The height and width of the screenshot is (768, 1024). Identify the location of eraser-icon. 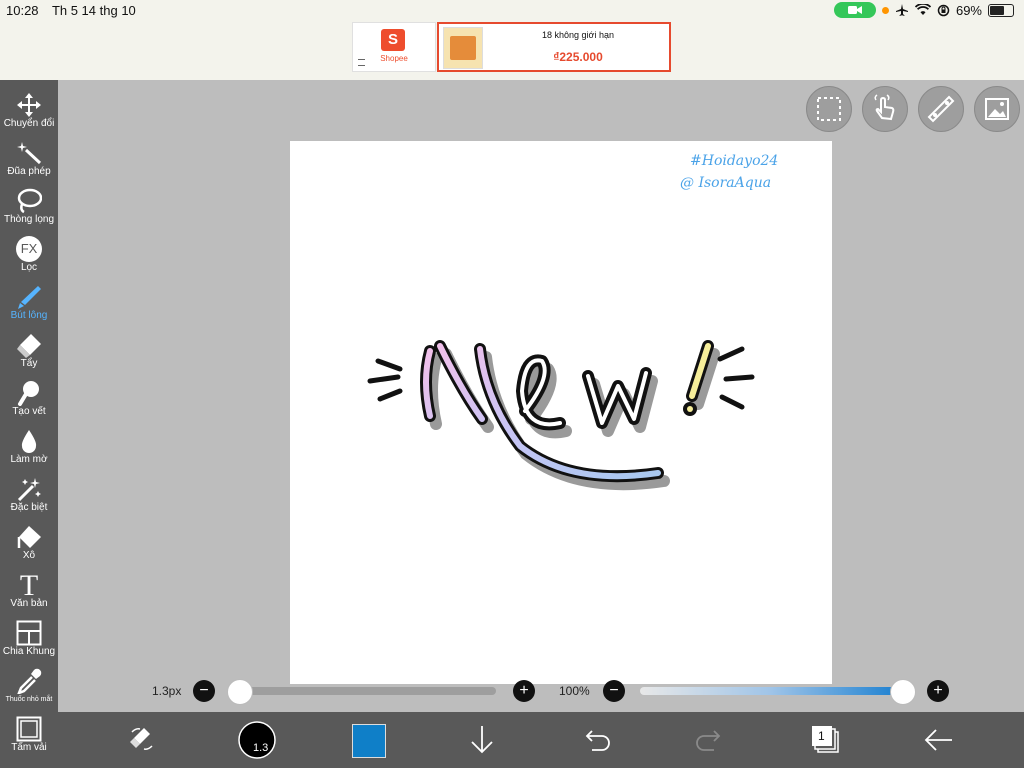
(29, 346).